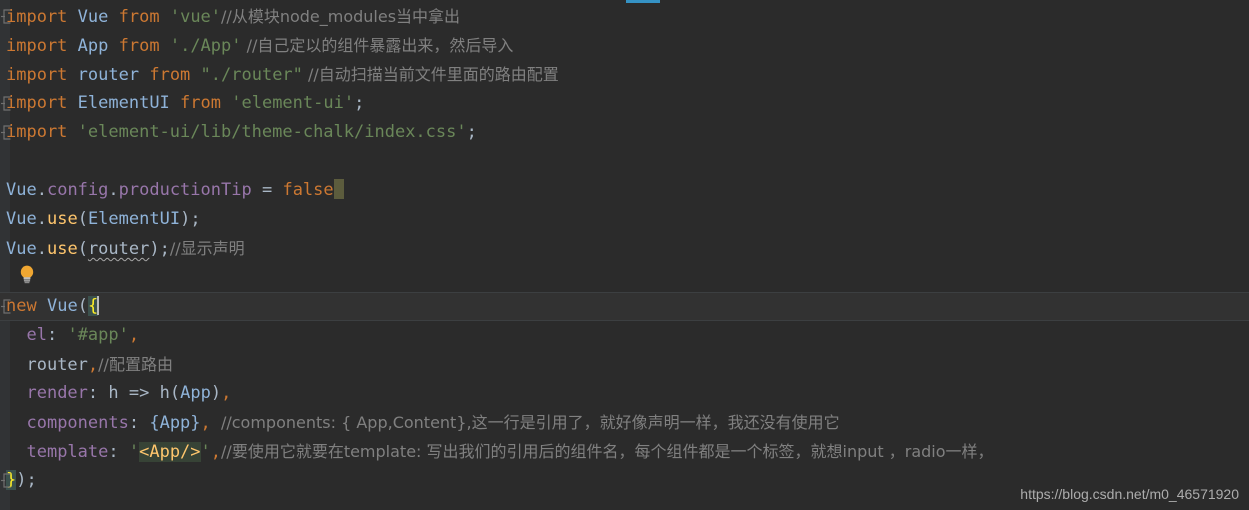 This screenshot has height=510, width=1249. Describe the element at coordinates (123, 103) in the screenshot. I see `code-token: ElementUI` at that location.